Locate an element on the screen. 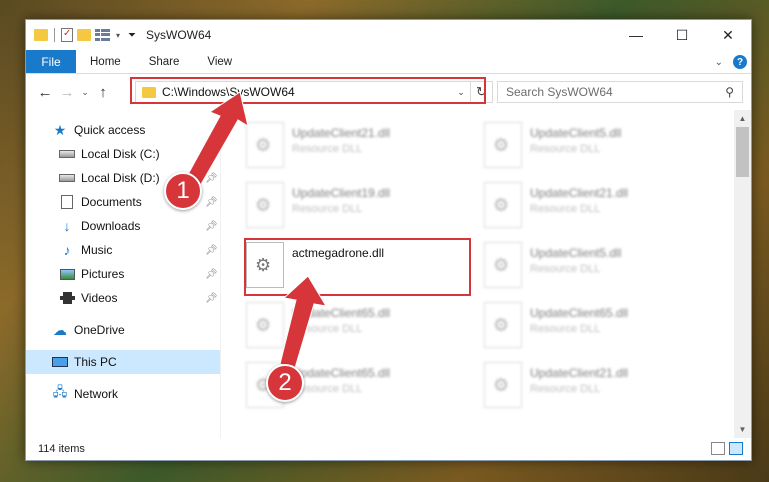 The width and height of the screenshot is (769, 482). sidebar-item-pictures: Pictures 📌︎ is located at coordinates (123, 274).